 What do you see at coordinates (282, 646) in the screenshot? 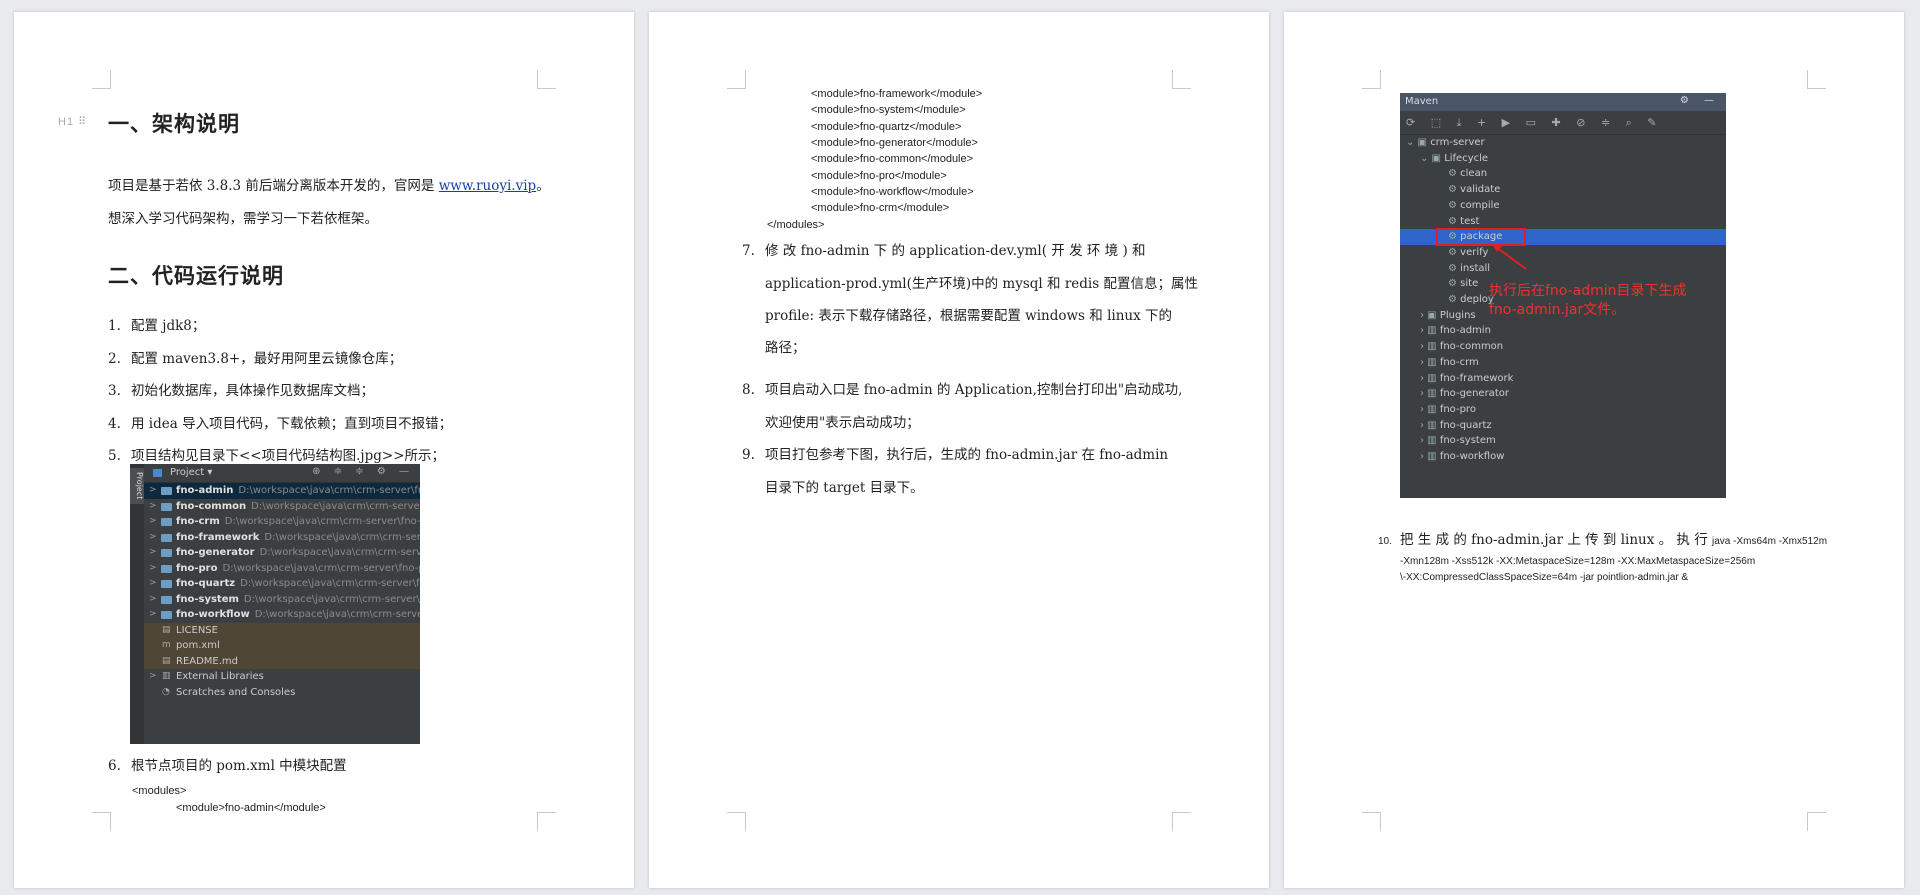
I see `tree-file-row: m pom.xml` at bounding box center [282, 646].